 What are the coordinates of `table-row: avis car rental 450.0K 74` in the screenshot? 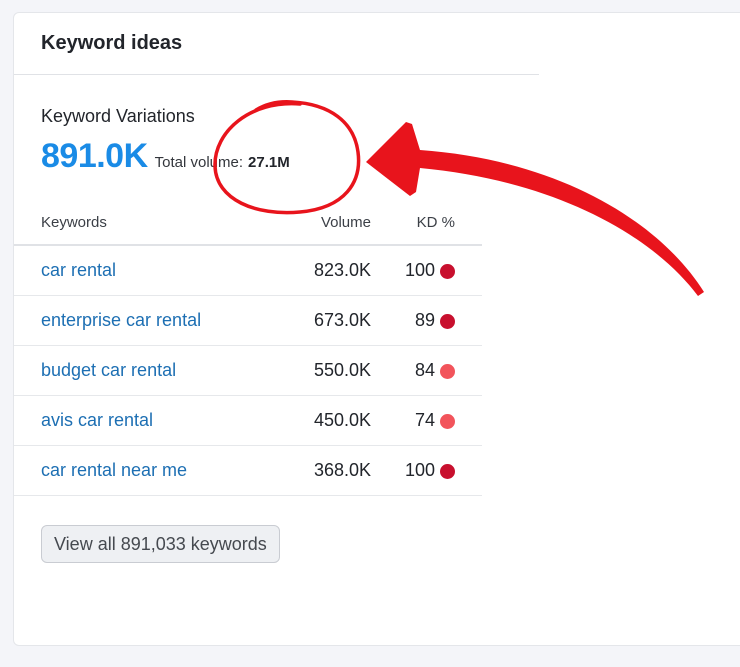 It's located at (248, 421).